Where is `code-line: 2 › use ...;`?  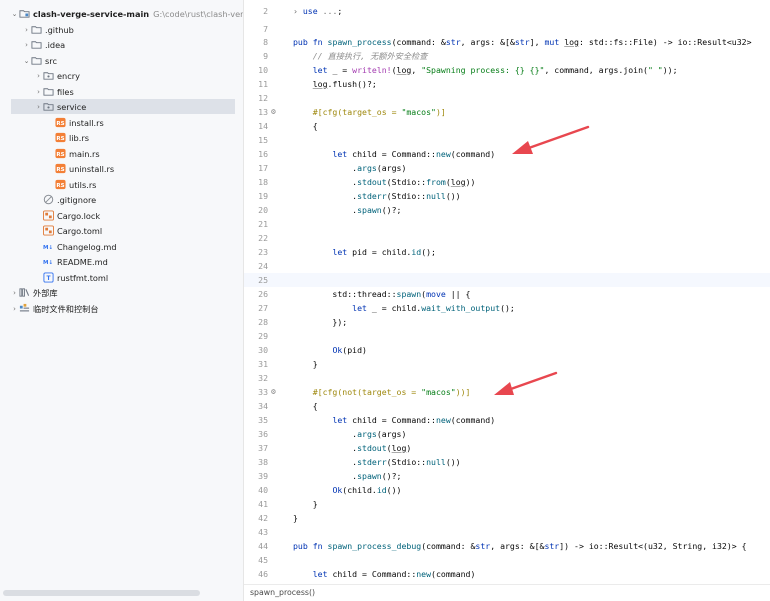 code-line: 2 › use ...; is located at coordinates (507, 11).